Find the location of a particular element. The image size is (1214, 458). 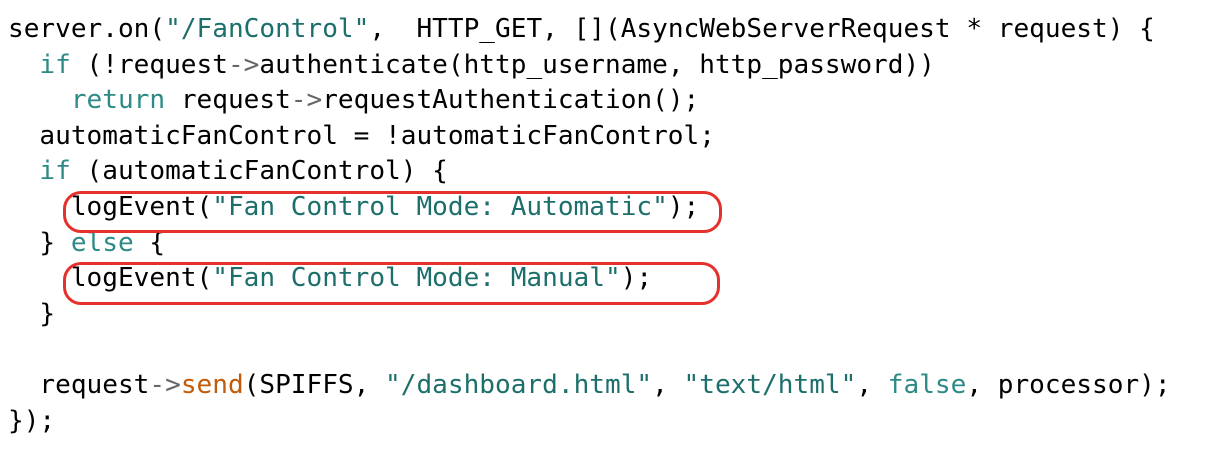

code-token: send is located at coordinates (212, 384).